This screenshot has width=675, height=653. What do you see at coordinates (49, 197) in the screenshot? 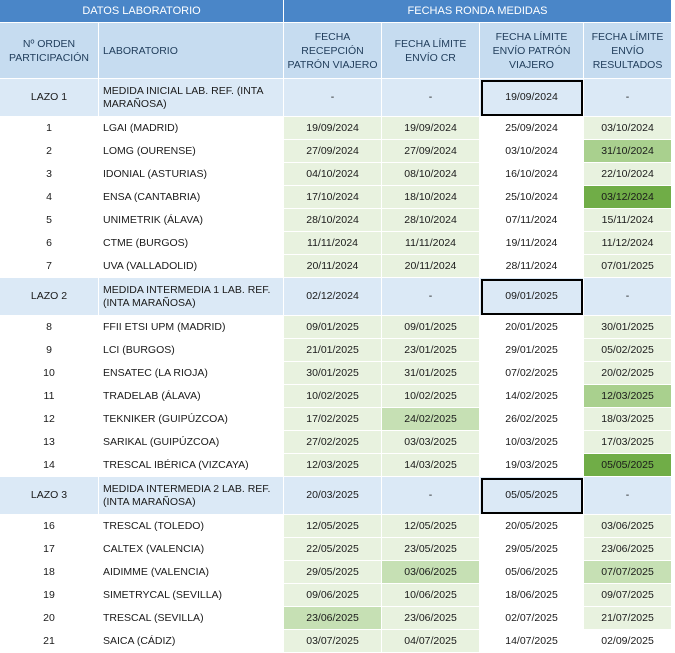
I see `order-cell: 4` at bounding box center [49, 197].